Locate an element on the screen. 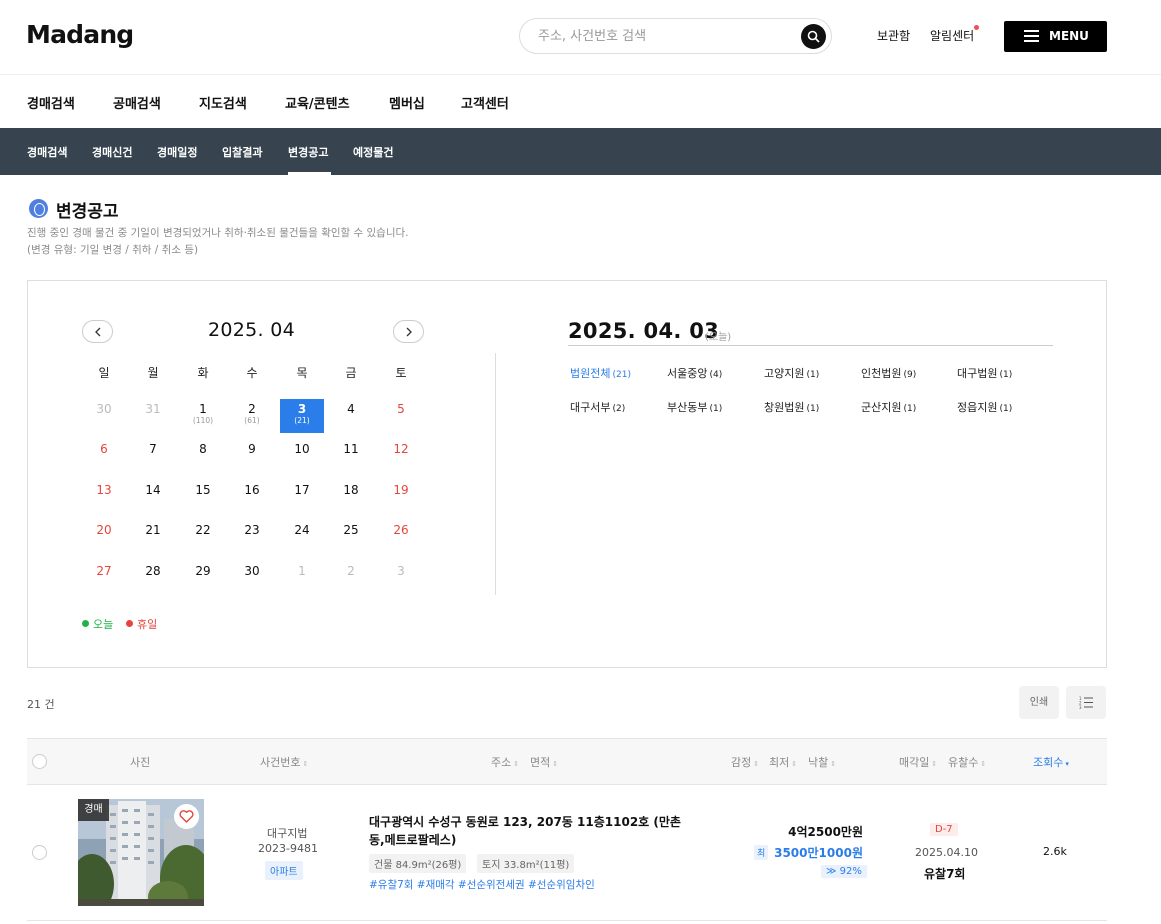 This screenshot has height=924, width=1161. calendar-day: 21 is located at coordinates (153, 537).